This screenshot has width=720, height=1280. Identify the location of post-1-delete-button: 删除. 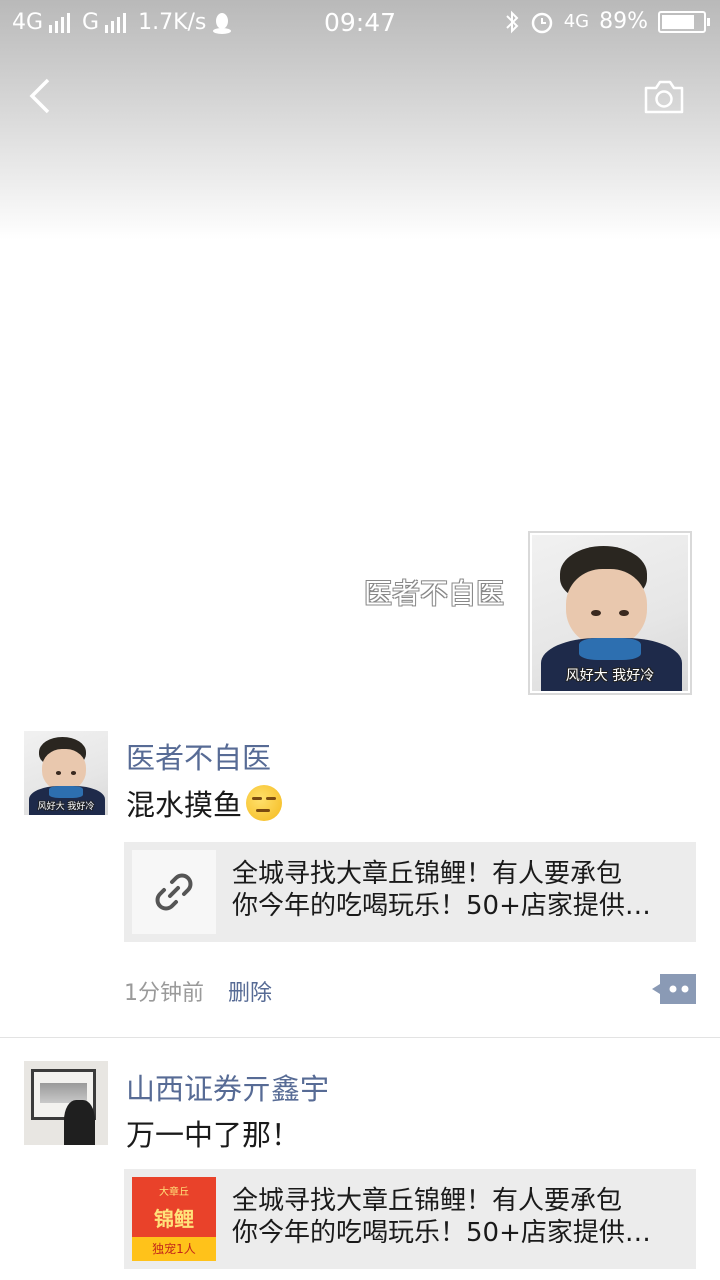
(250, 991).